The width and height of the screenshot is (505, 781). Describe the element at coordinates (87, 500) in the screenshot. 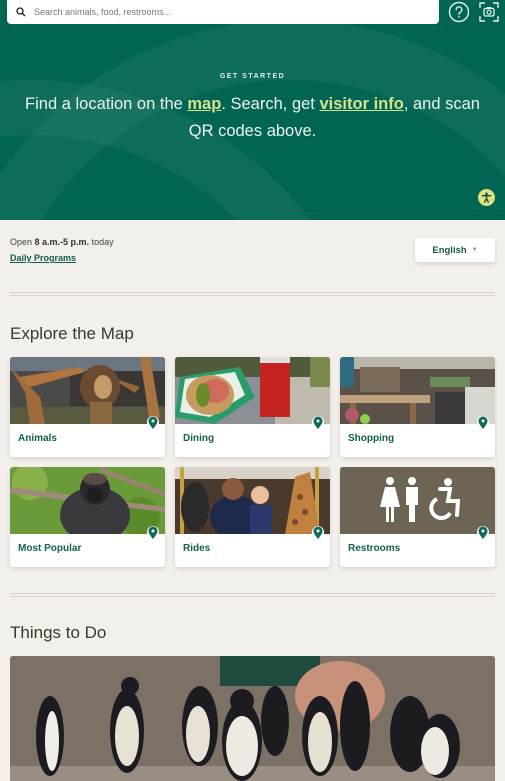

I see `gorilla-image` at that location.